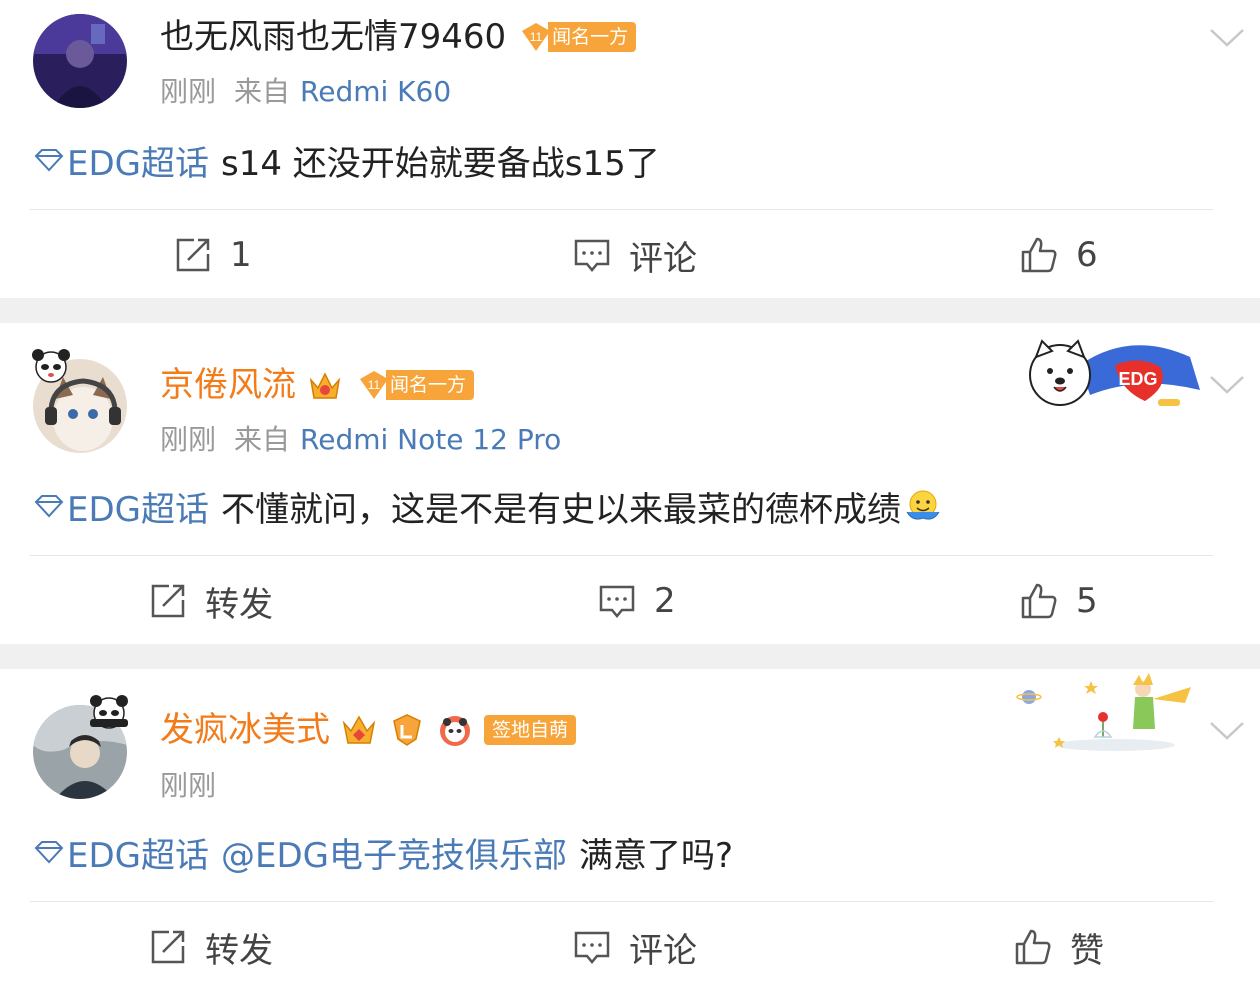 This screenshot has height=981, width=1260. I want to click on repost-button: 1, so click(213, 255).